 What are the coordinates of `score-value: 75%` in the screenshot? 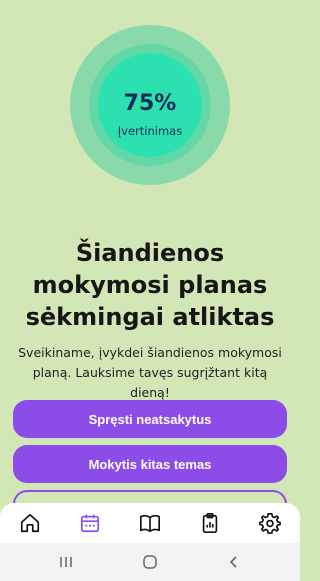 It's located at (150, 103).